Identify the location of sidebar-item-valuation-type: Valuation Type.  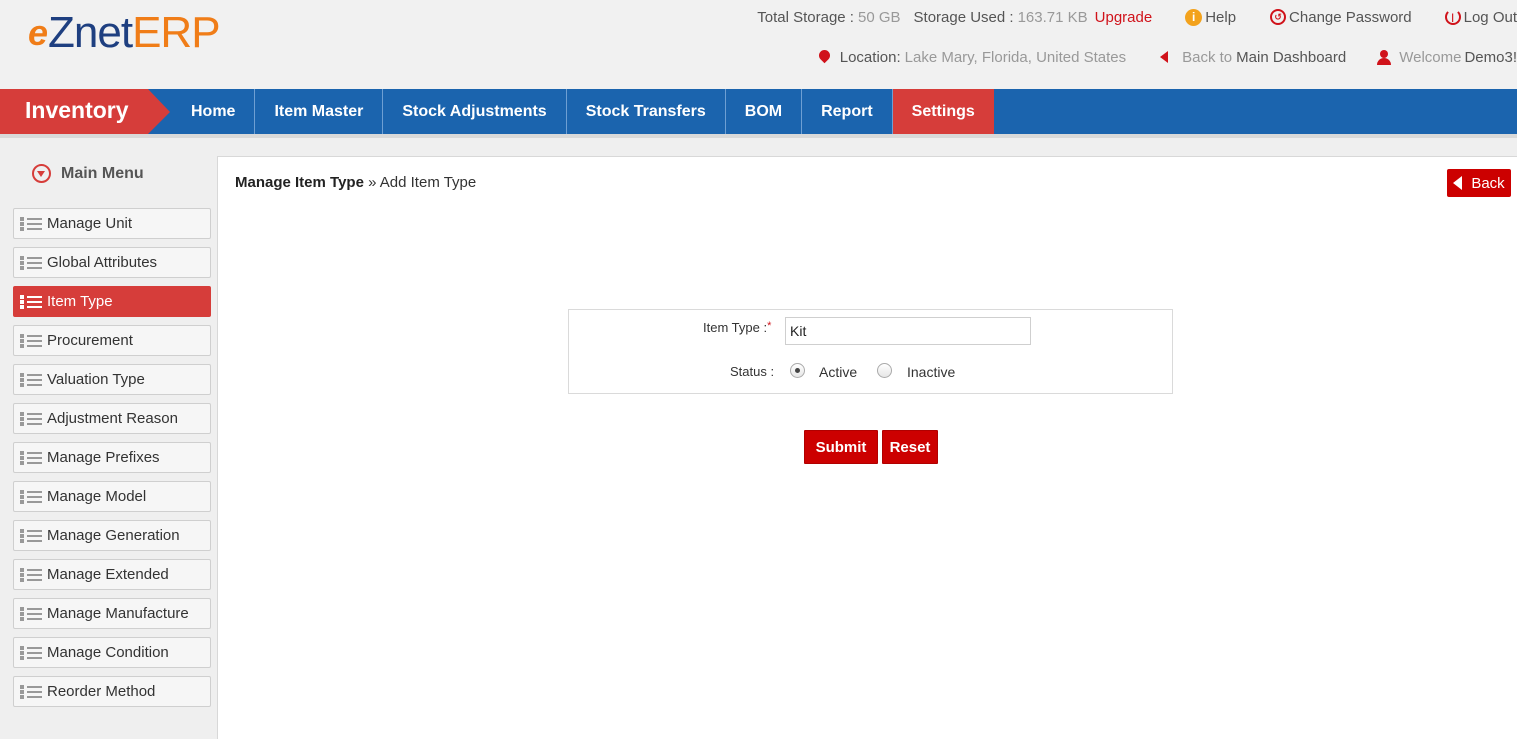
(112, 379).